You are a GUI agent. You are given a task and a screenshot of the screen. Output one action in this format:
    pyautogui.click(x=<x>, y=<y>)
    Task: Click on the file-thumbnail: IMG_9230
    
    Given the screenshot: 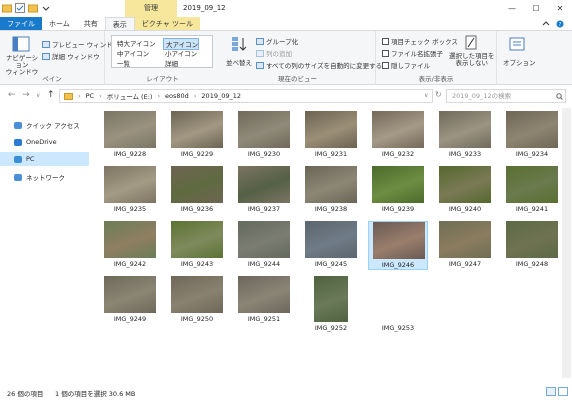 What is the action you would take?
    pyautogui.click(x=264, y=134)
    